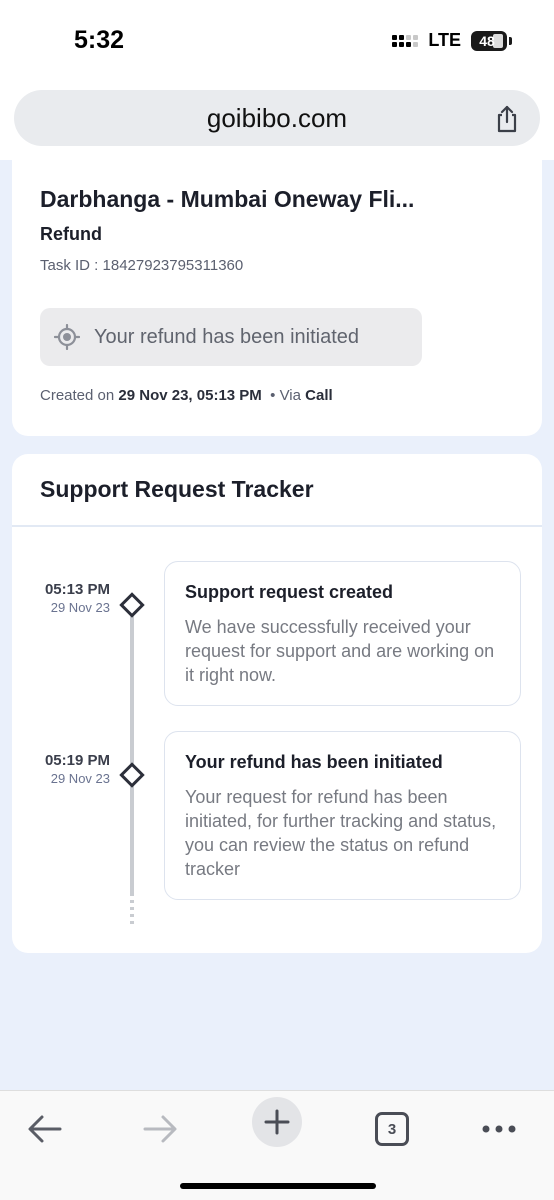 The height and width of the screenshot is (1200, 554). Describe the element at coordinates (71, 234) in the screenshot. I see `task-type: Refund` at that location.